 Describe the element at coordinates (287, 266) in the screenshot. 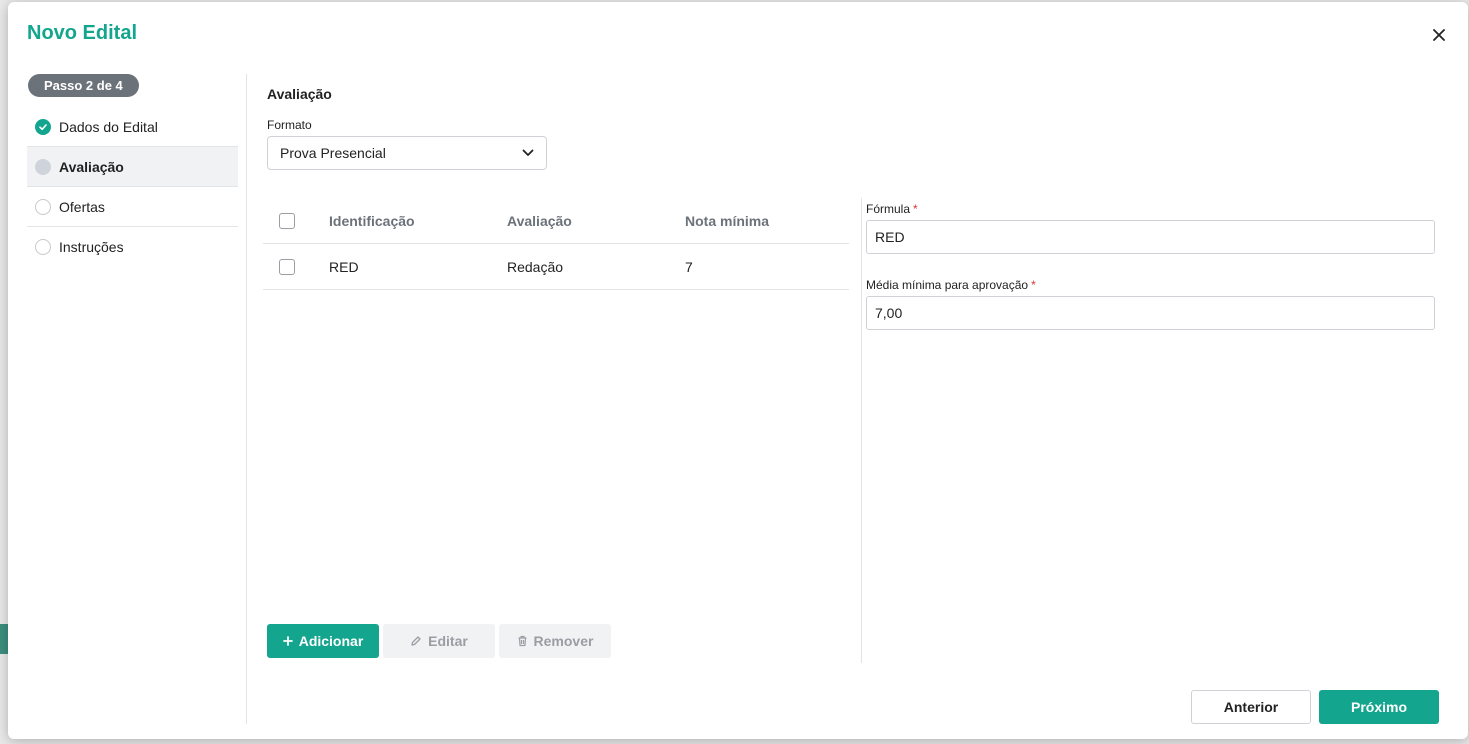

I see `row-checkbox` at that location.